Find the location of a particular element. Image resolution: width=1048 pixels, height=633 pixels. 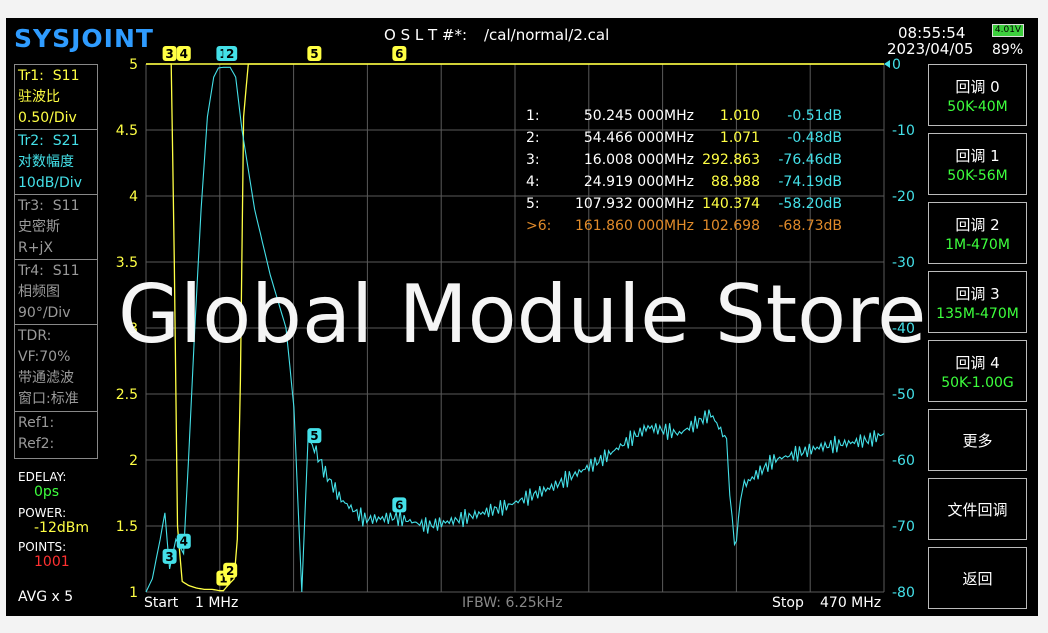

marker-v1: 1.010 is located at coordinates (739, 116).